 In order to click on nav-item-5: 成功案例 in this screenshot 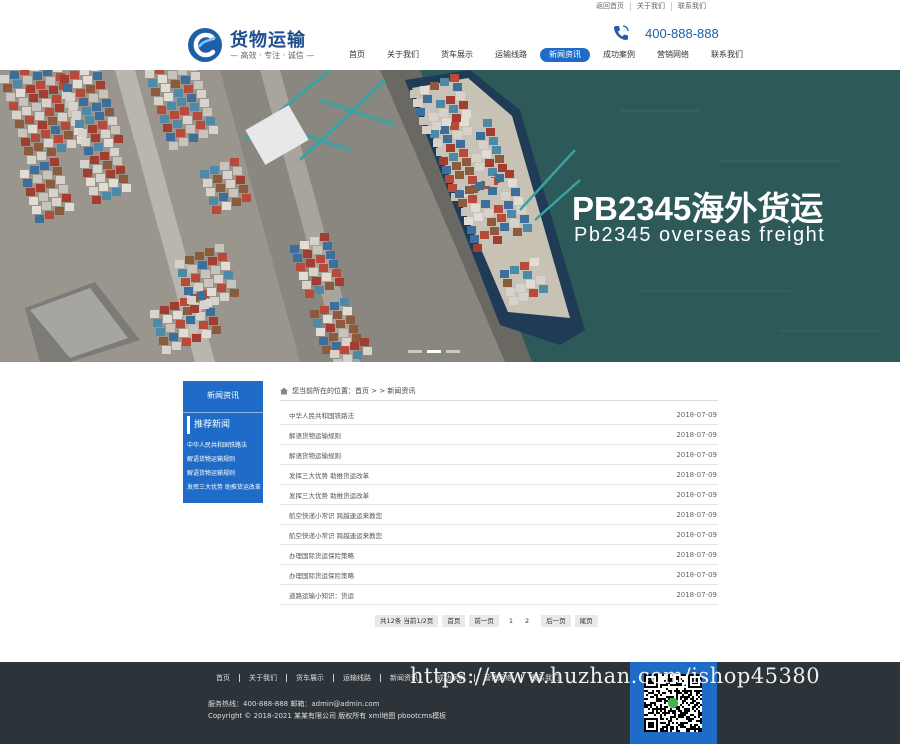, I will do `click(619, 55)`.